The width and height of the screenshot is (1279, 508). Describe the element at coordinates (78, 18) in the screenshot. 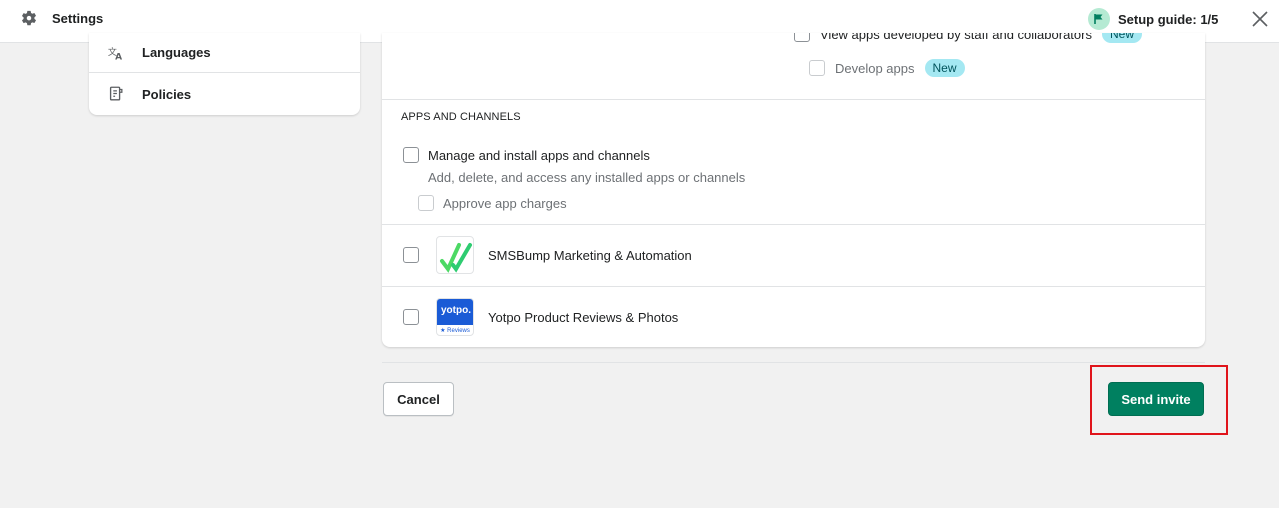

I see `page-title: Settings` at that location.